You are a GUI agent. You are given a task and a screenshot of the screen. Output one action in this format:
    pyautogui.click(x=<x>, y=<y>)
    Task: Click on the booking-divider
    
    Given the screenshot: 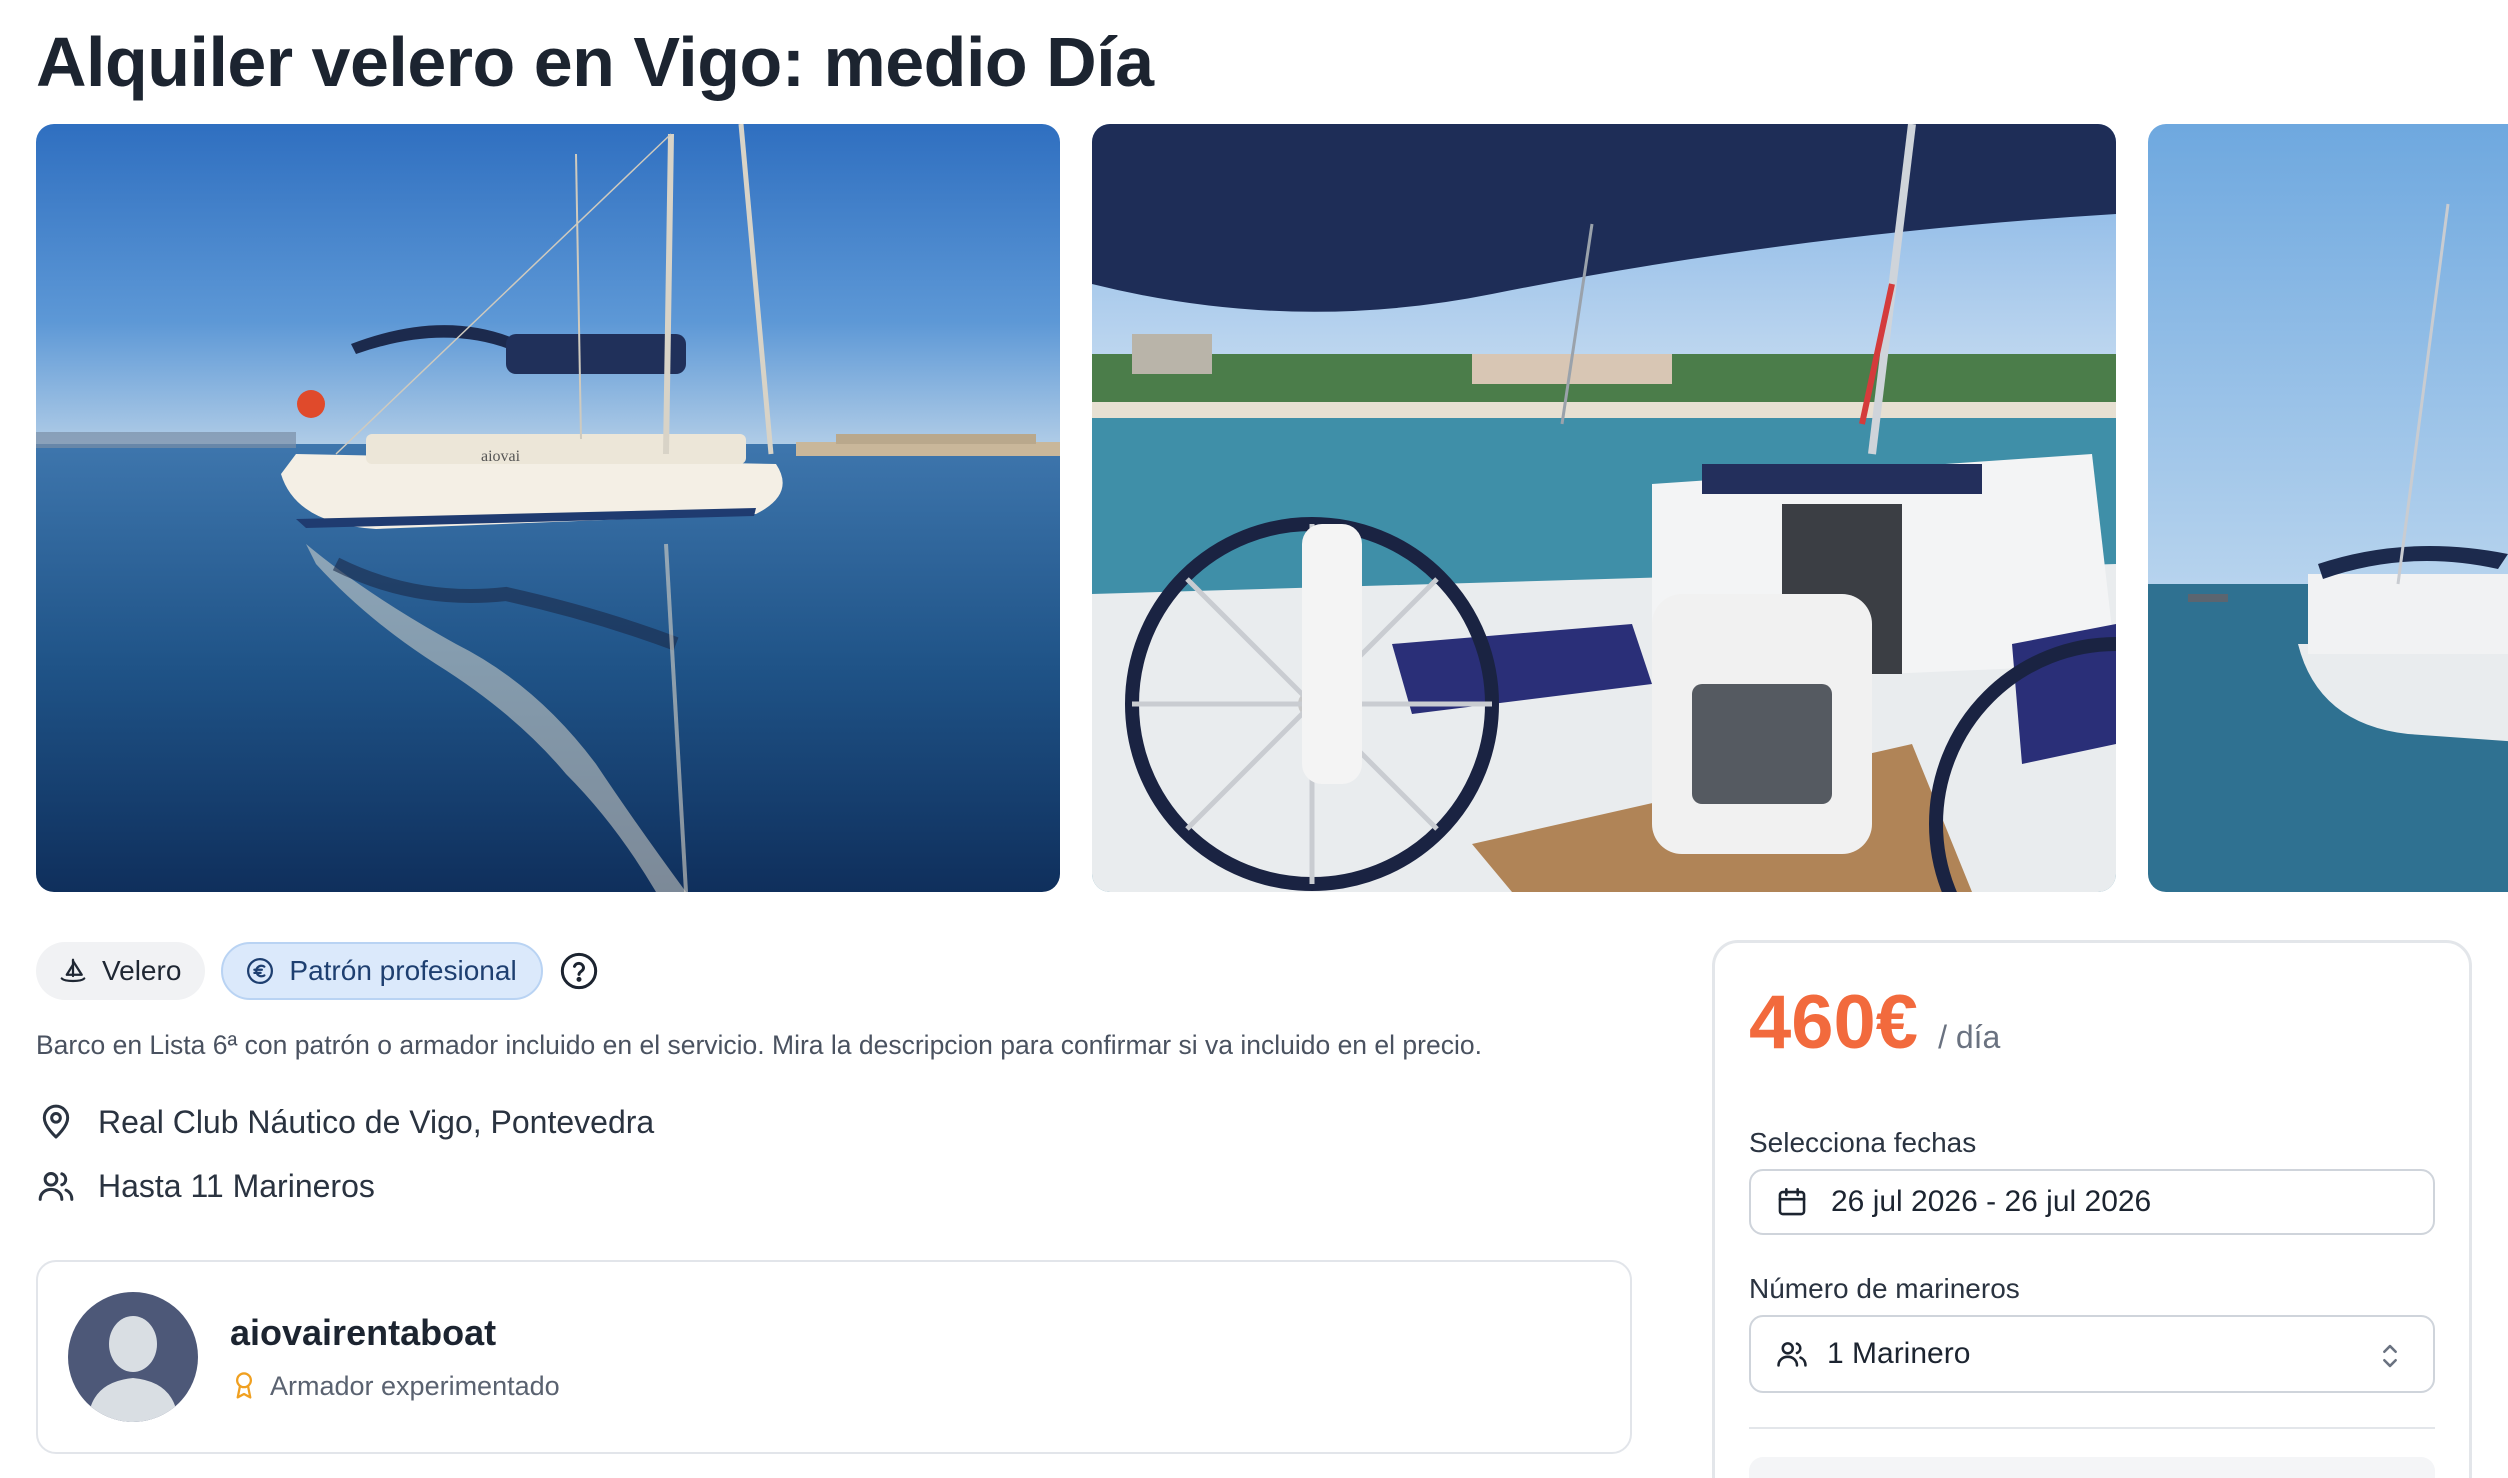 What is the action you would take?
    pyautogui.click(x=2092, y=1428)
    